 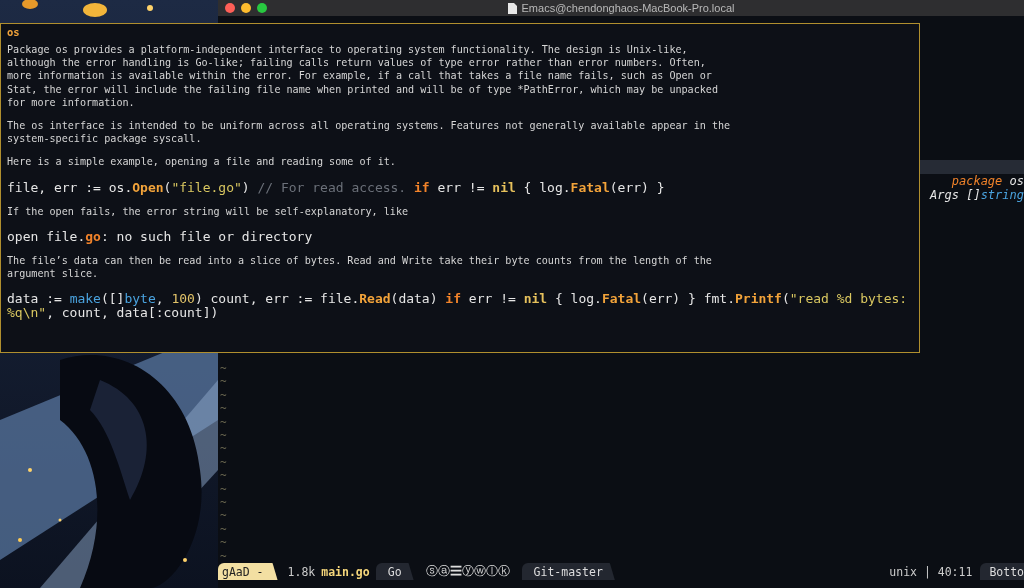 I want to click on doc-paragraph: Package os provides a platform-independent interface to operating system functionality. The design is Unix-like, although the error handling is Go-like; failing calls return values of type error rather than error numbers. Often, more information is available within the error. For example, if a call that takes a file name fails, such as Open or Stat, the error will include the failing file name when printed and will be of type *PathError, which may be unpacked for more information., so click(x=362, y=76).